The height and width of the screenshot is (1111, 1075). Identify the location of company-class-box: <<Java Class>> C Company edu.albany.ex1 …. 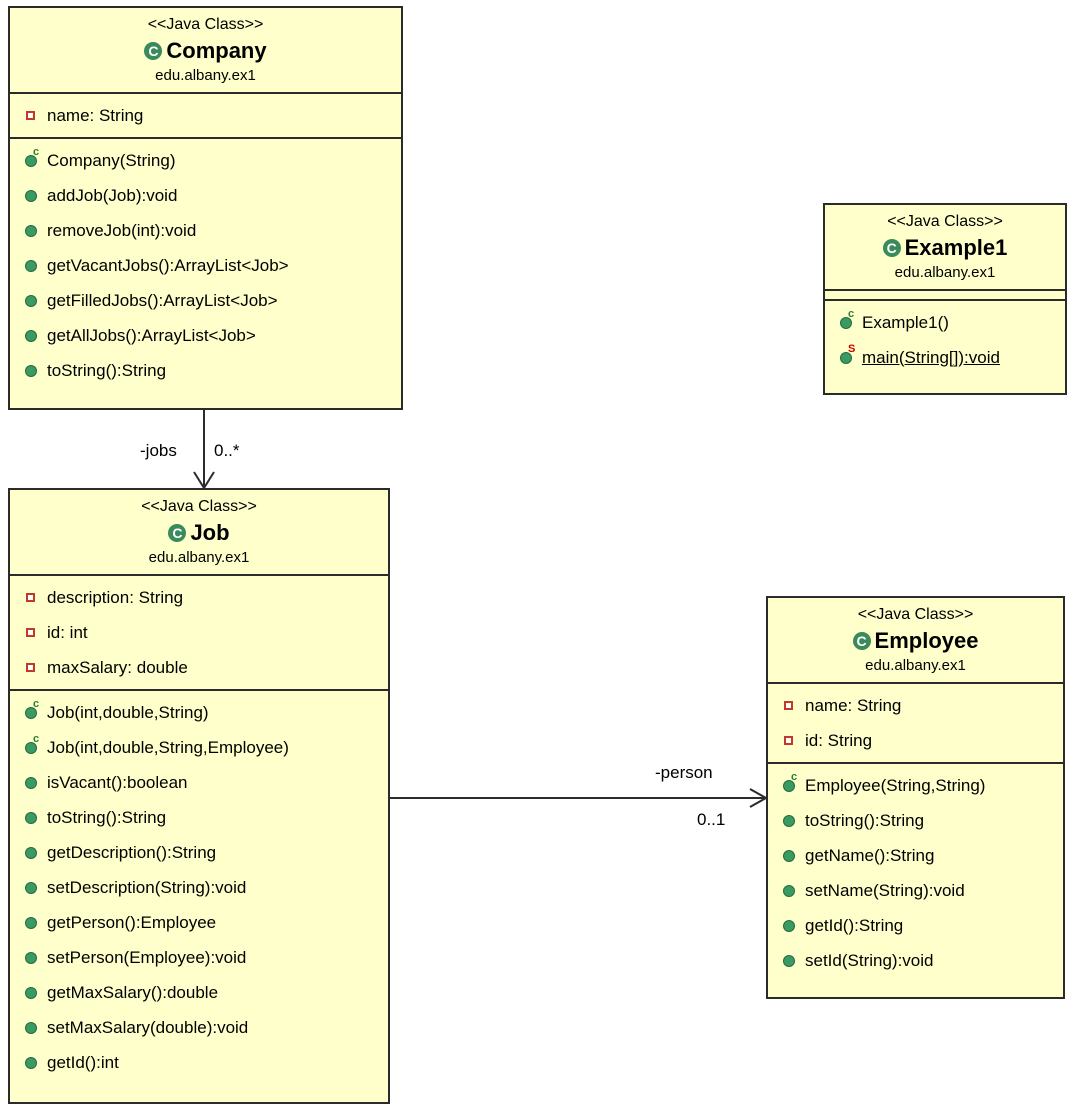
(205, 208).